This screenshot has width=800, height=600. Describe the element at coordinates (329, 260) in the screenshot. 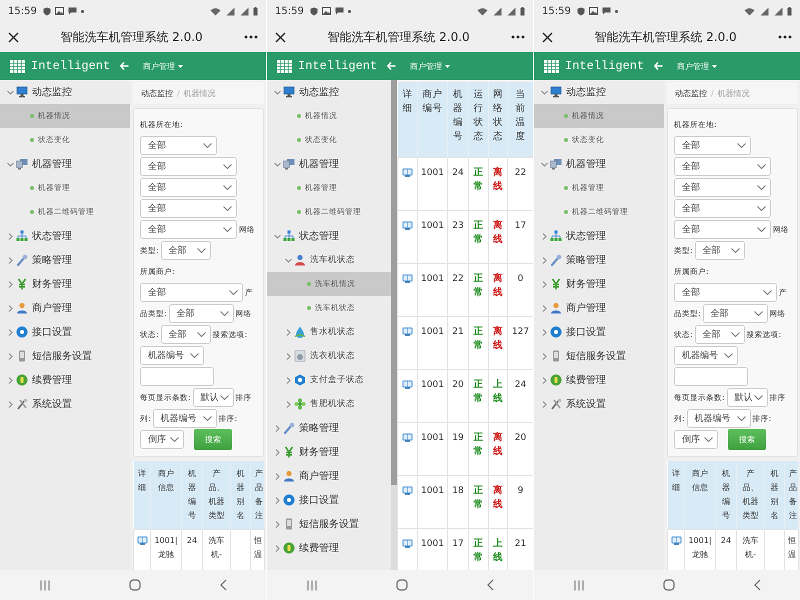

I see `menu-group: 洗车机状态` at that location.